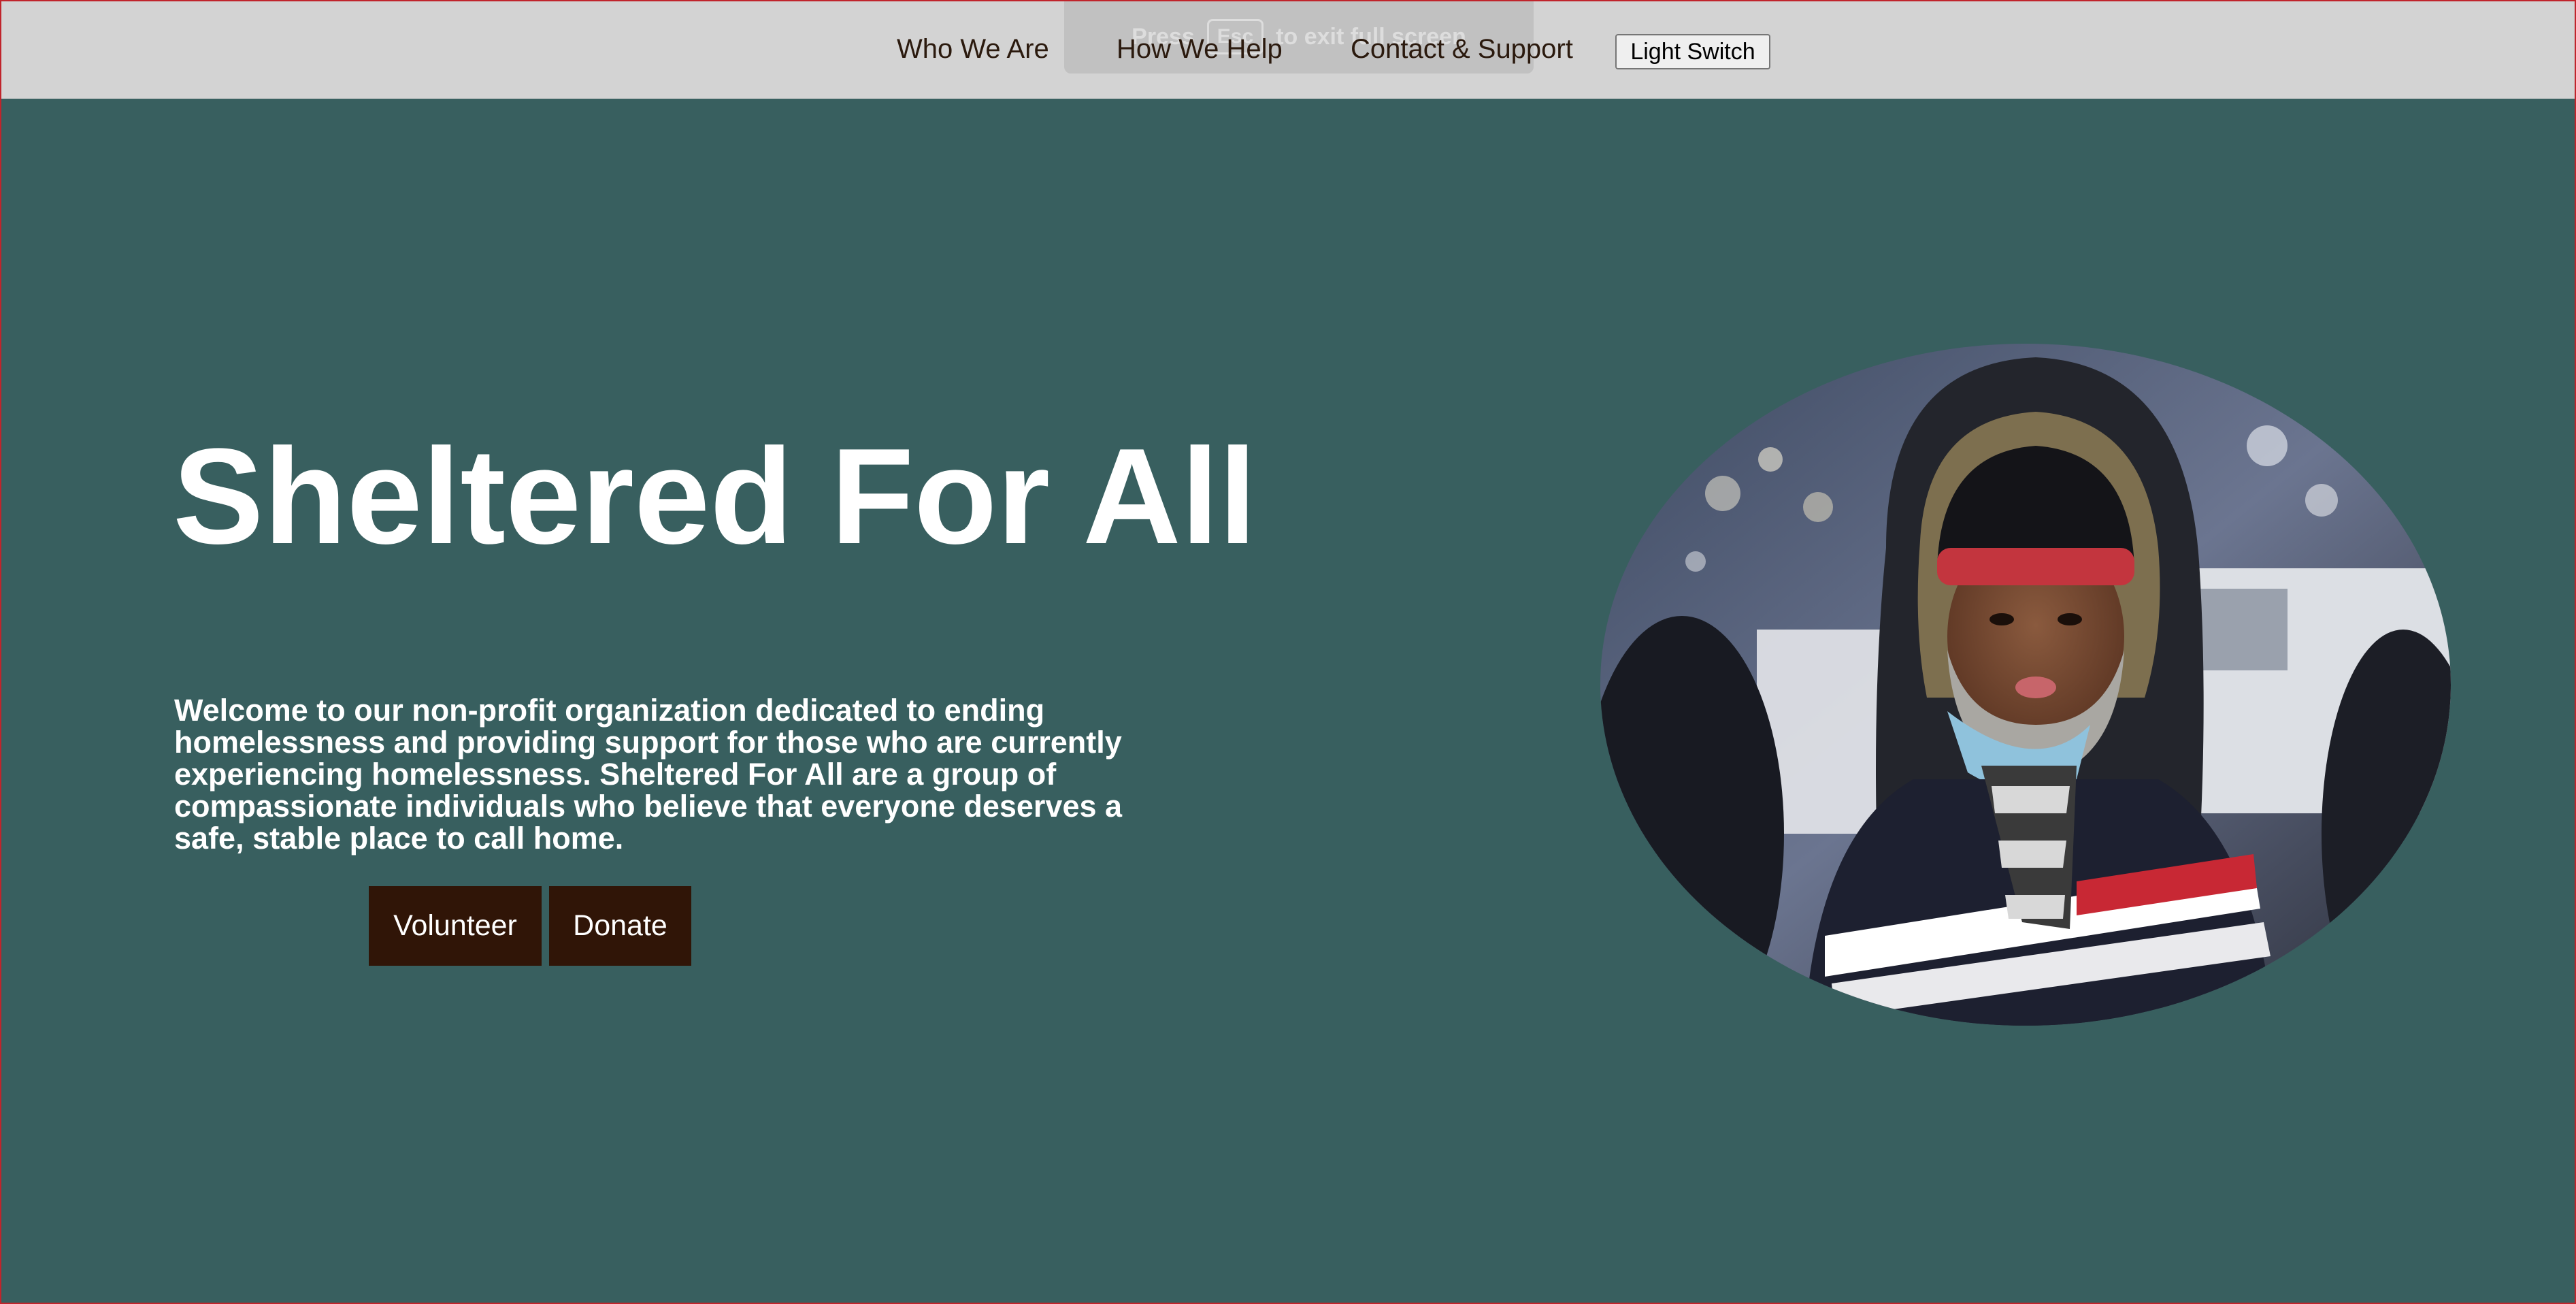  What do you see at coordinates (456, 926) in the screenshot?
I see `volunteer-button: Volunteer` at bounding box center [456, 926].